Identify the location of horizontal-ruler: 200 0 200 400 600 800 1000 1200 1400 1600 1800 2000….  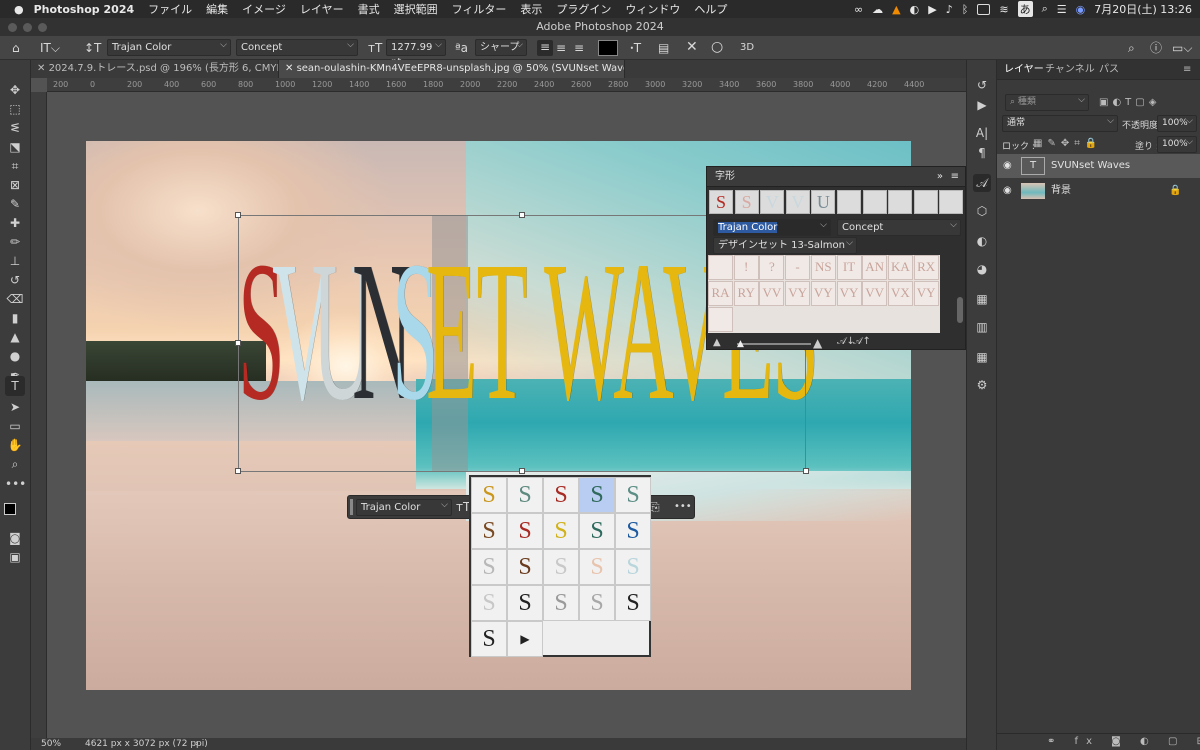
(506, 85).